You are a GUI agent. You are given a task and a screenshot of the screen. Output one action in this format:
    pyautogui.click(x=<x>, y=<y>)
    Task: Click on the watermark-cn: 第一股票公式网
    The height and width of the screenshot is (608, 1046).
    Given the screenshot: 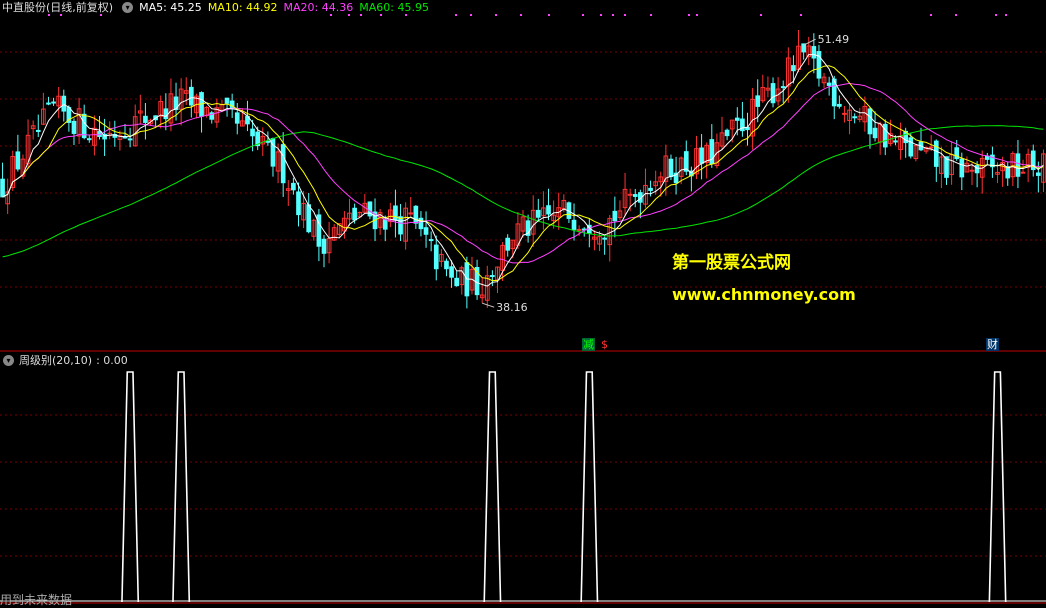 What is the action you would take?
    pyautogui.click(x=731, y=263)
    